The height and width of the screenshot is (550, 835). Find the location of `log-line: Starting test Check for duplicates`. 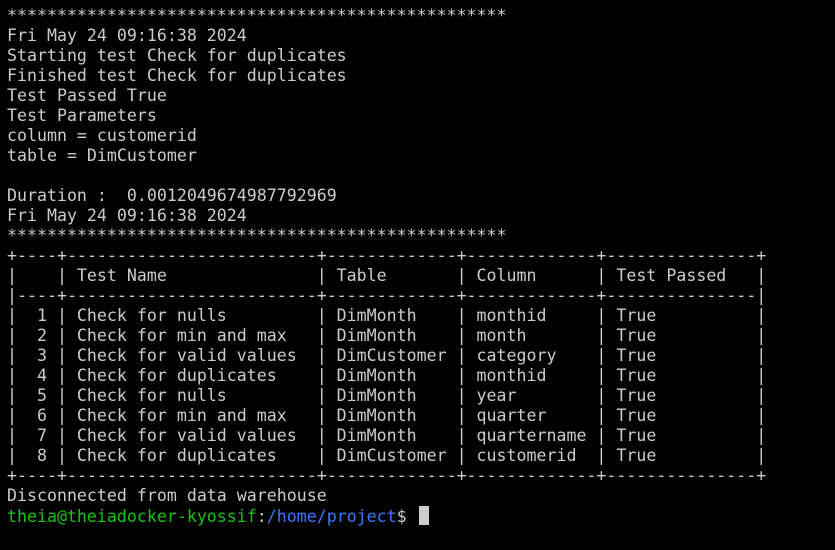

log-line: Starting test Check for duplicates is located at coordinates (177, 55).